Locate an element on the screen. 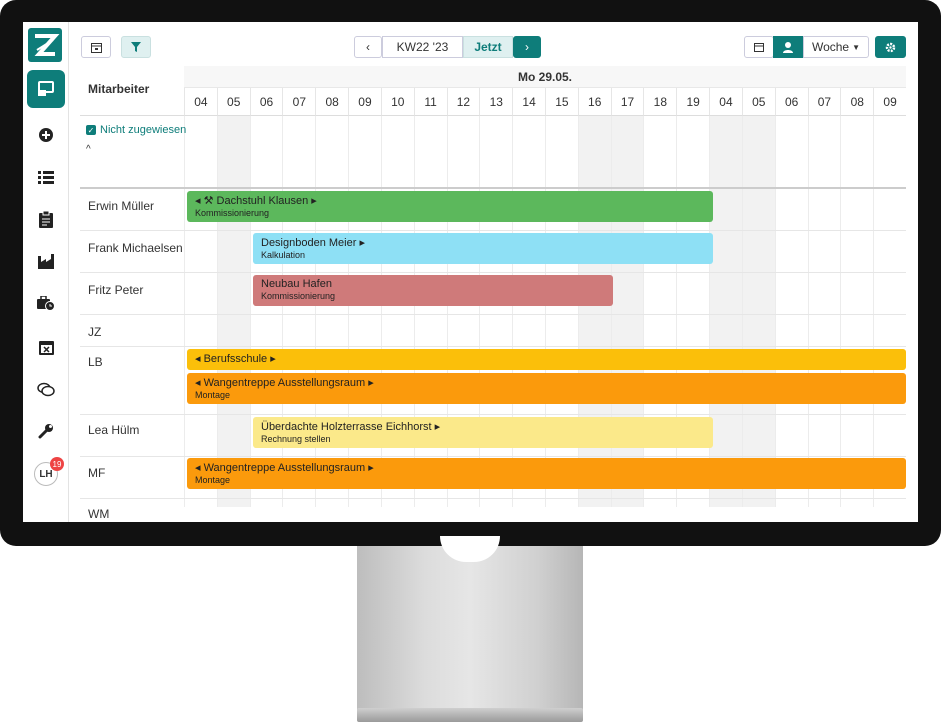  hour-label: 09 is located at coordinates (889, 102).